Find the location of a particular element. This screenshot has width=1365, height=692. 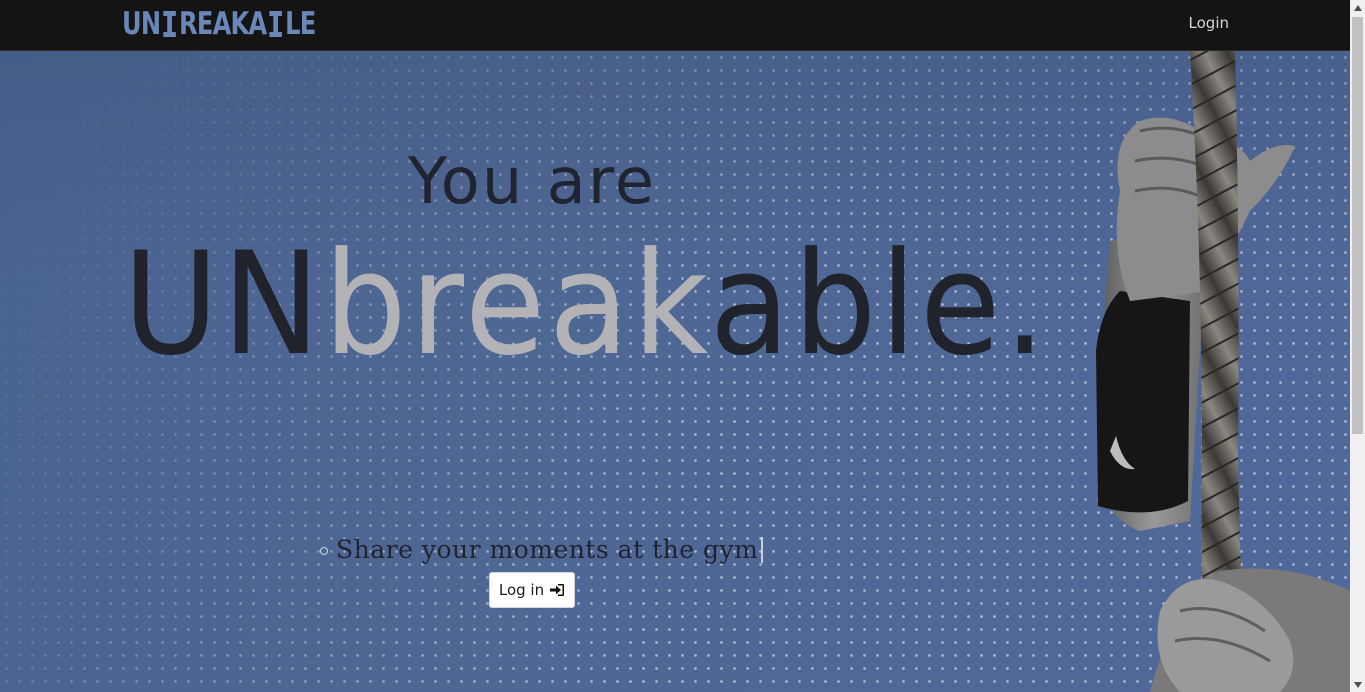

headline-unbreakable: UNbreakable. is located at coordinates (586, 305).